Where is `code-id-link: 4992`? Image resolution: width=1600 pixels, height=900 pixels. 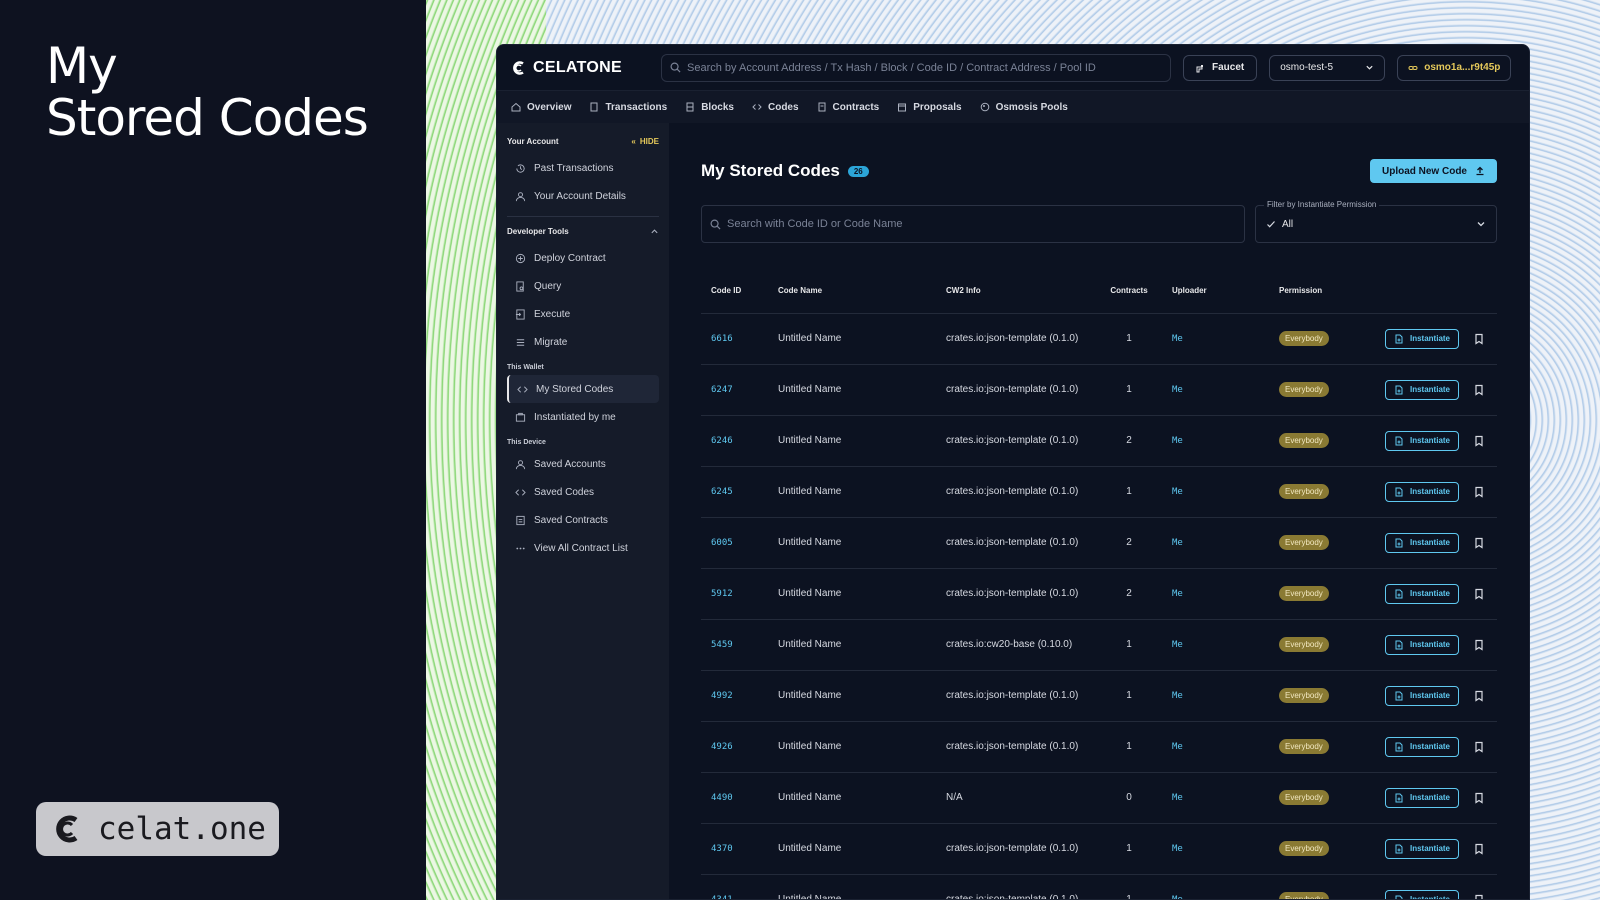
code-id-link: 4992 is located at coordinates (734, 696).